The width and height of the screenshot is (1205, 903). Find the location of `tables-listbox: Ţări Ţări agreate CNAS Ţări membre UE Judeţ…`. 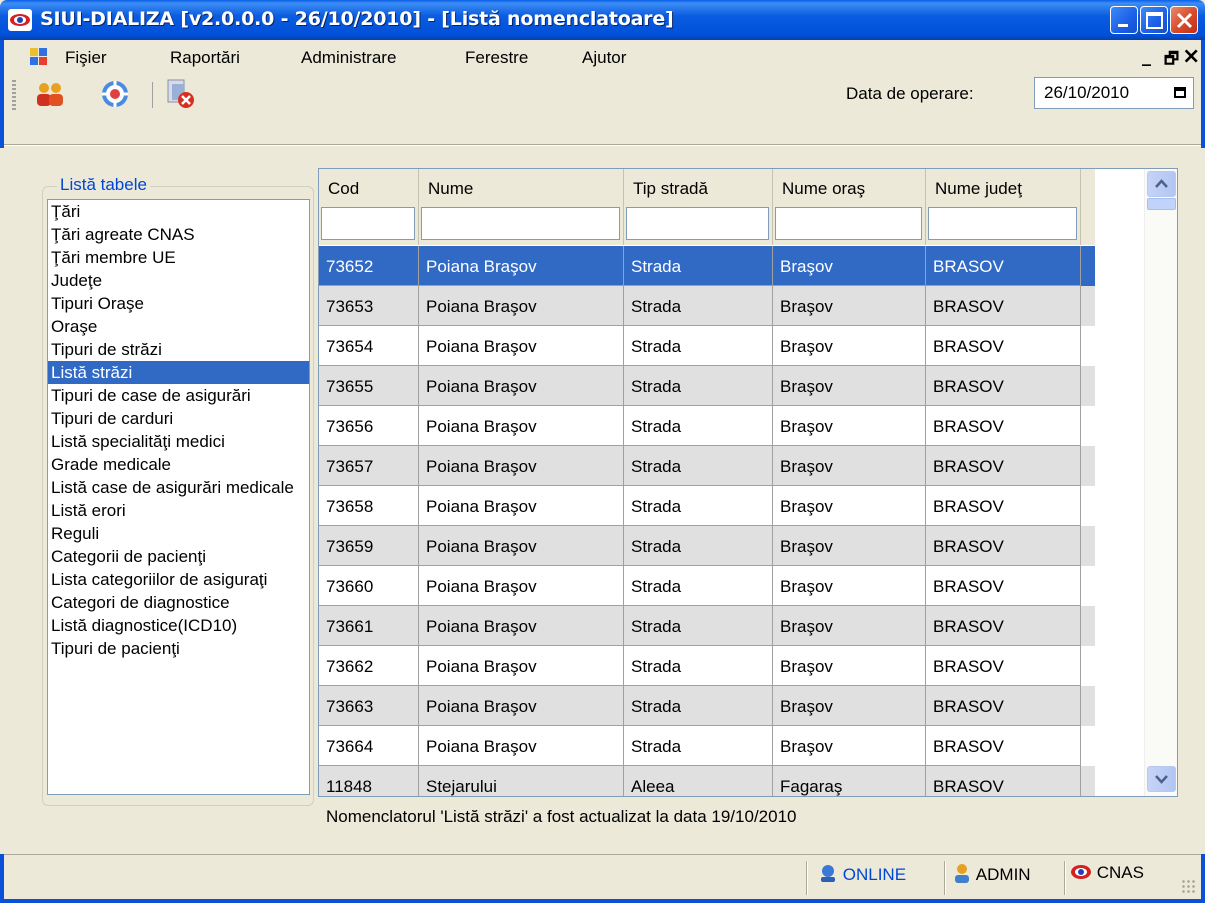

tables-listbox: Ţări Ţări agreate CNAS Ţări membre UE Judeţ… is located at coordinates (178, 497).